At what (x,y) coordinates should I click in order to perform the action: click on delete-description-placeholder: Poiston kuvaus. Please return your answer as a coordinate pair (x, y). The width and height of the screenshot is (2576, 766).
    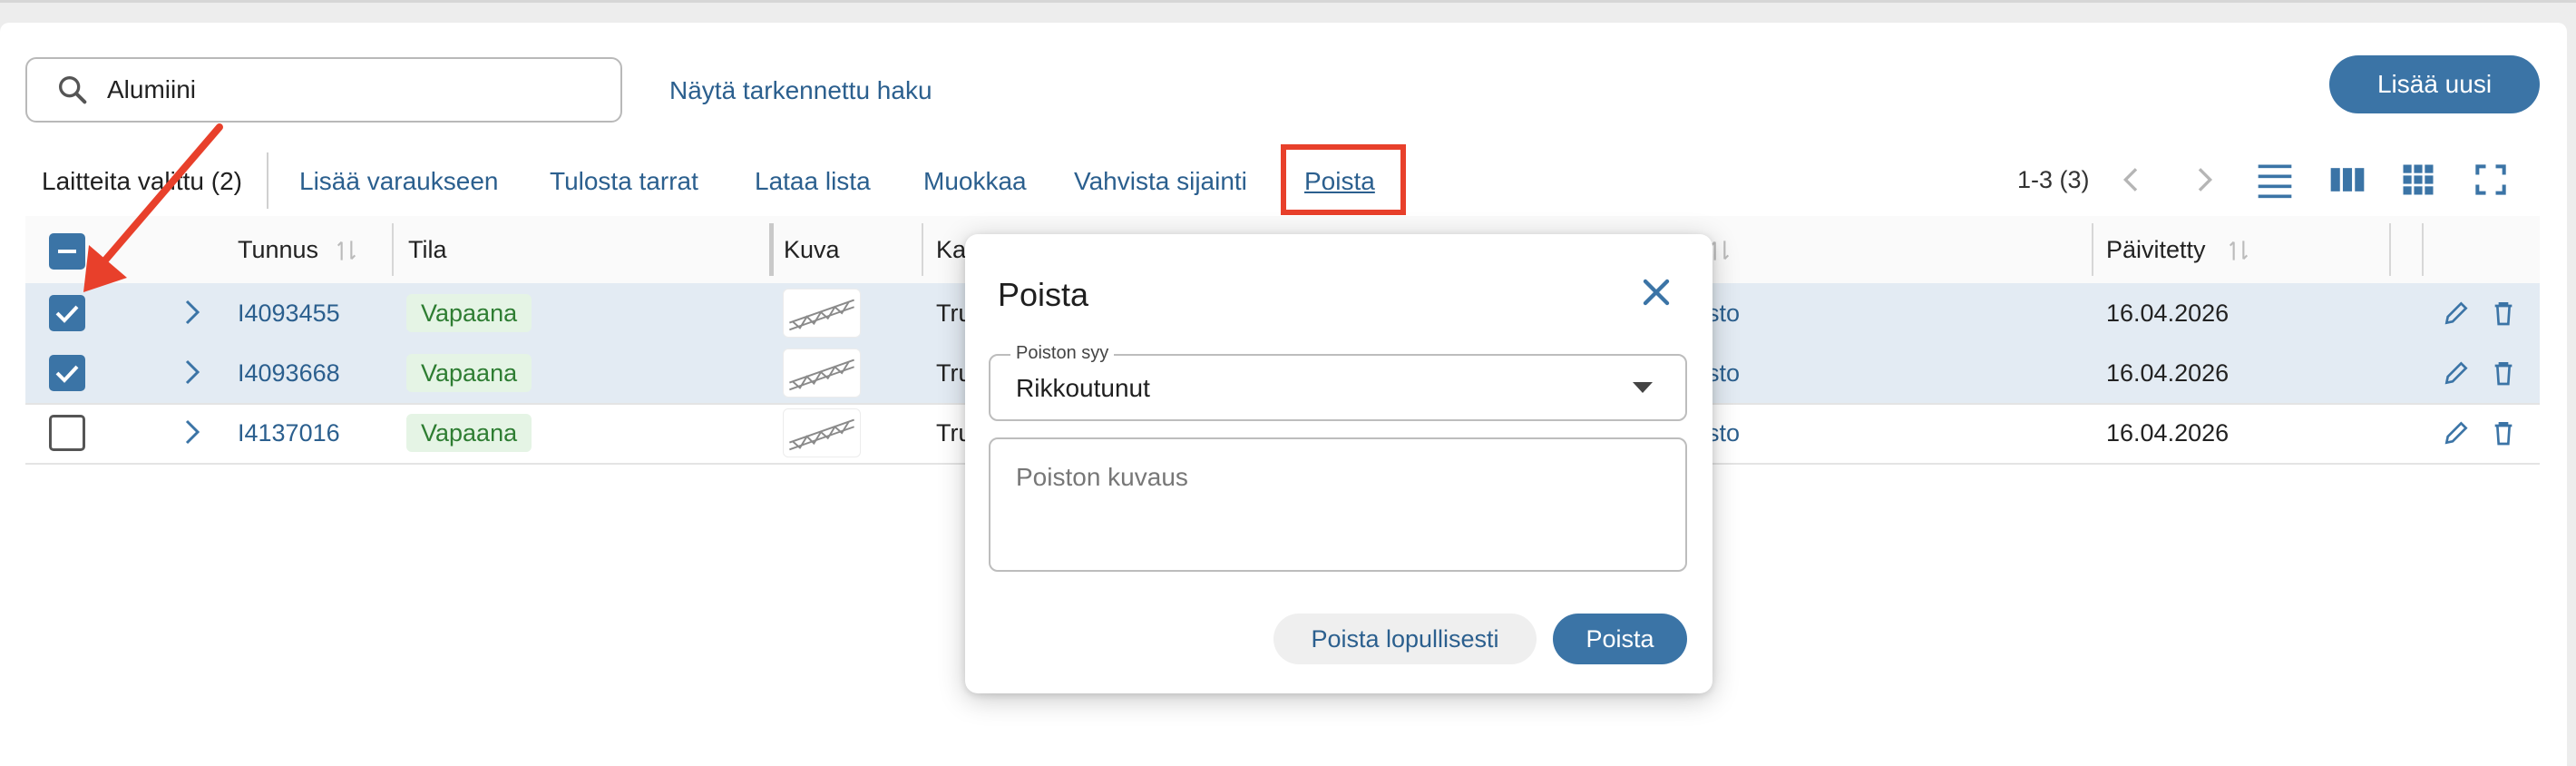
    Looking at the image, I should click on (1102, 477).